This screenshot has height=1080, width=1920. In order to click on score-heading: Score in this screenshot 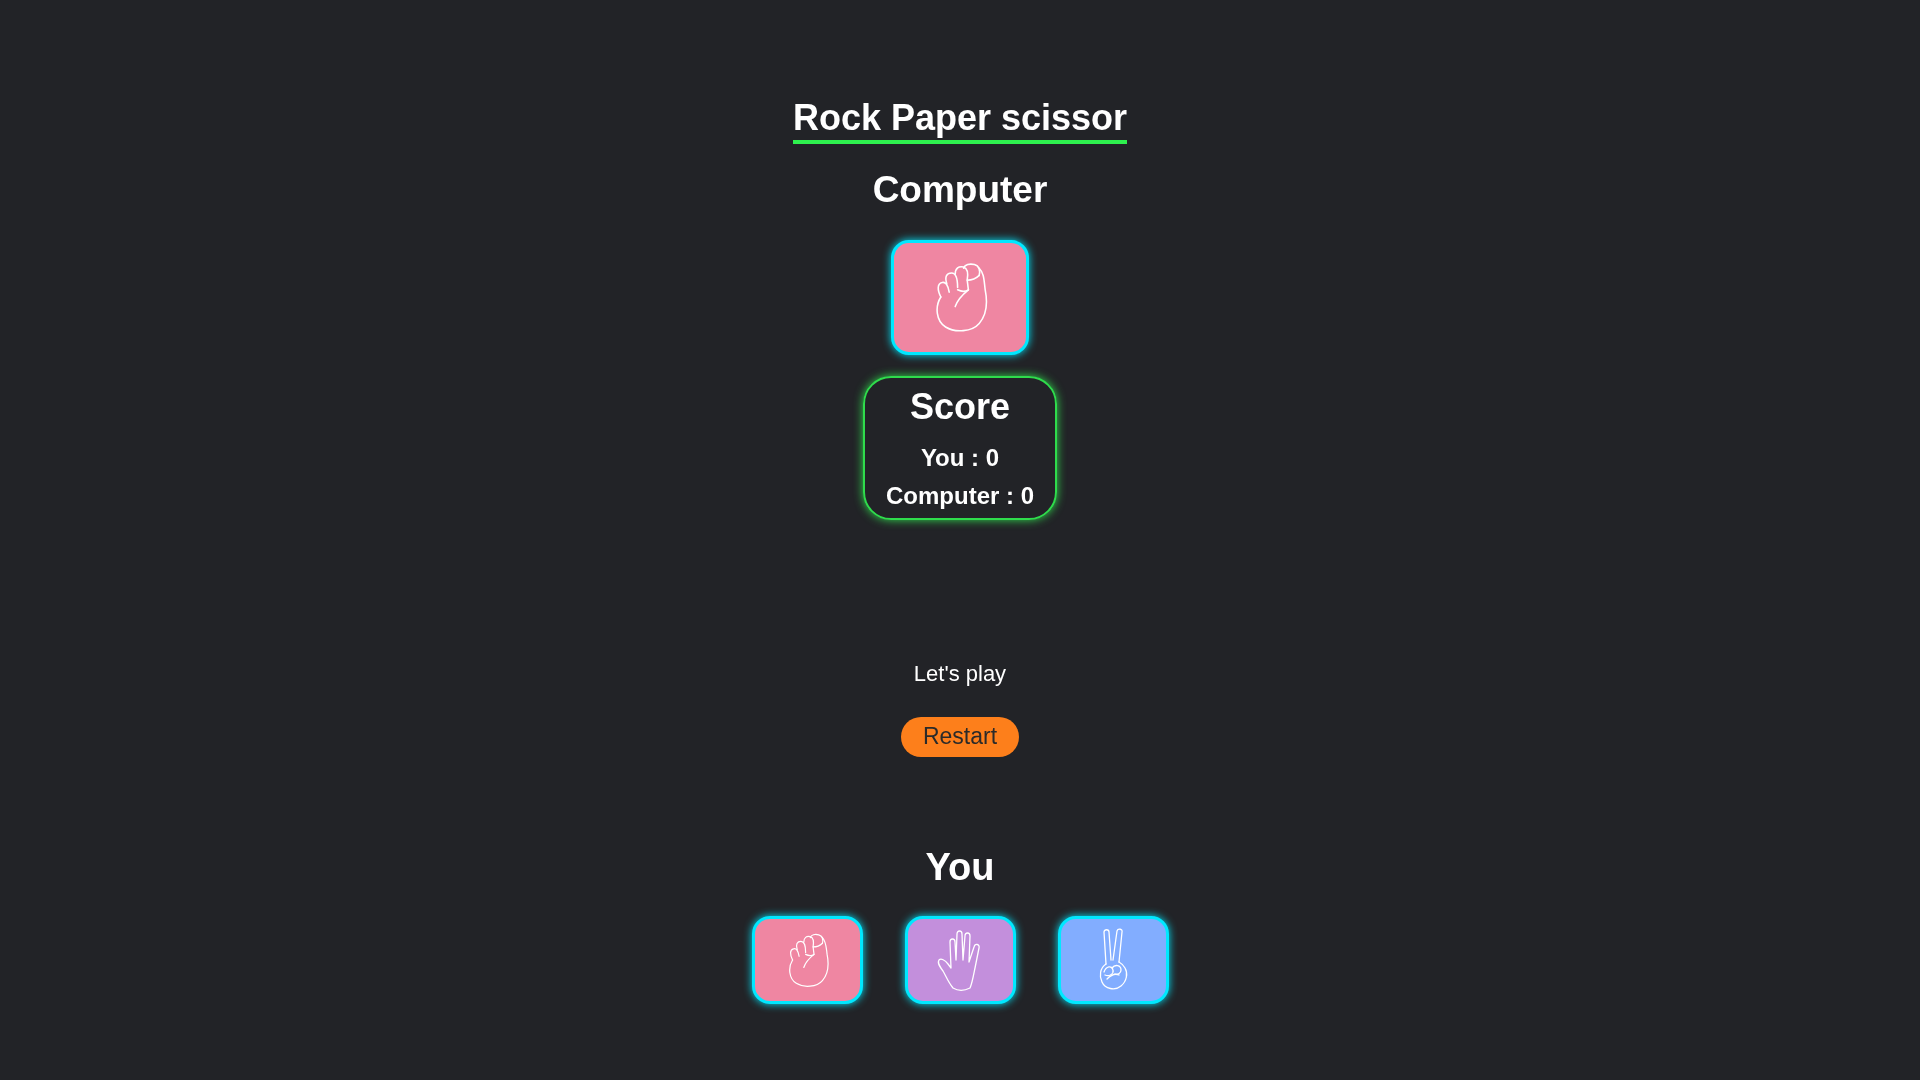, I will do `click(960, 406)`.